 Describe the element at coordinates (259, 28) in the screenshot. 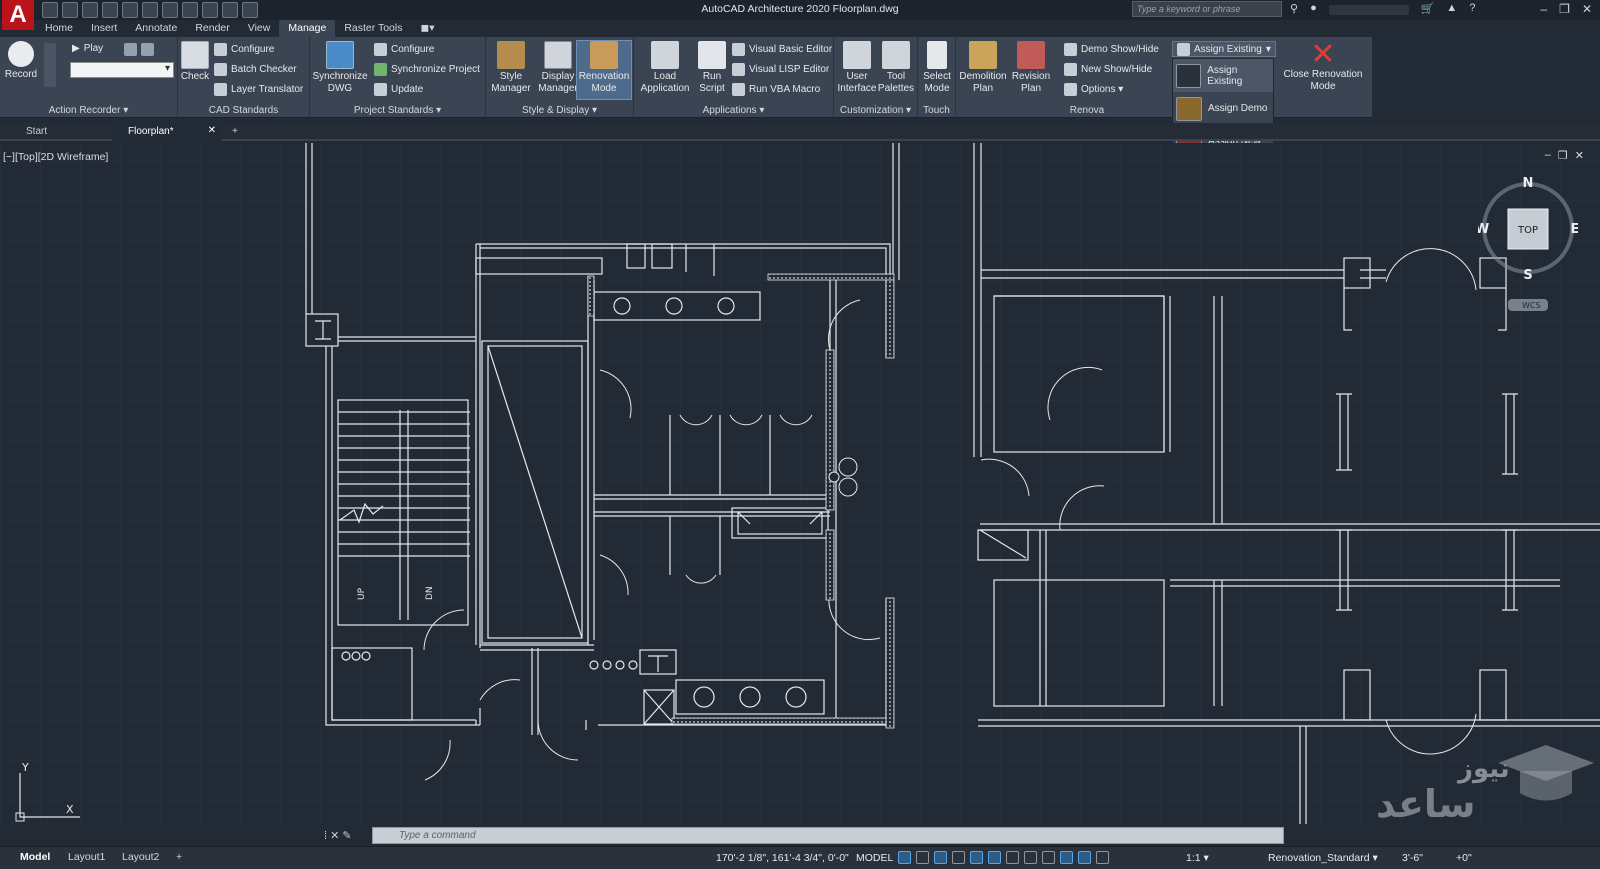

I see `tab-view: View` at that location.